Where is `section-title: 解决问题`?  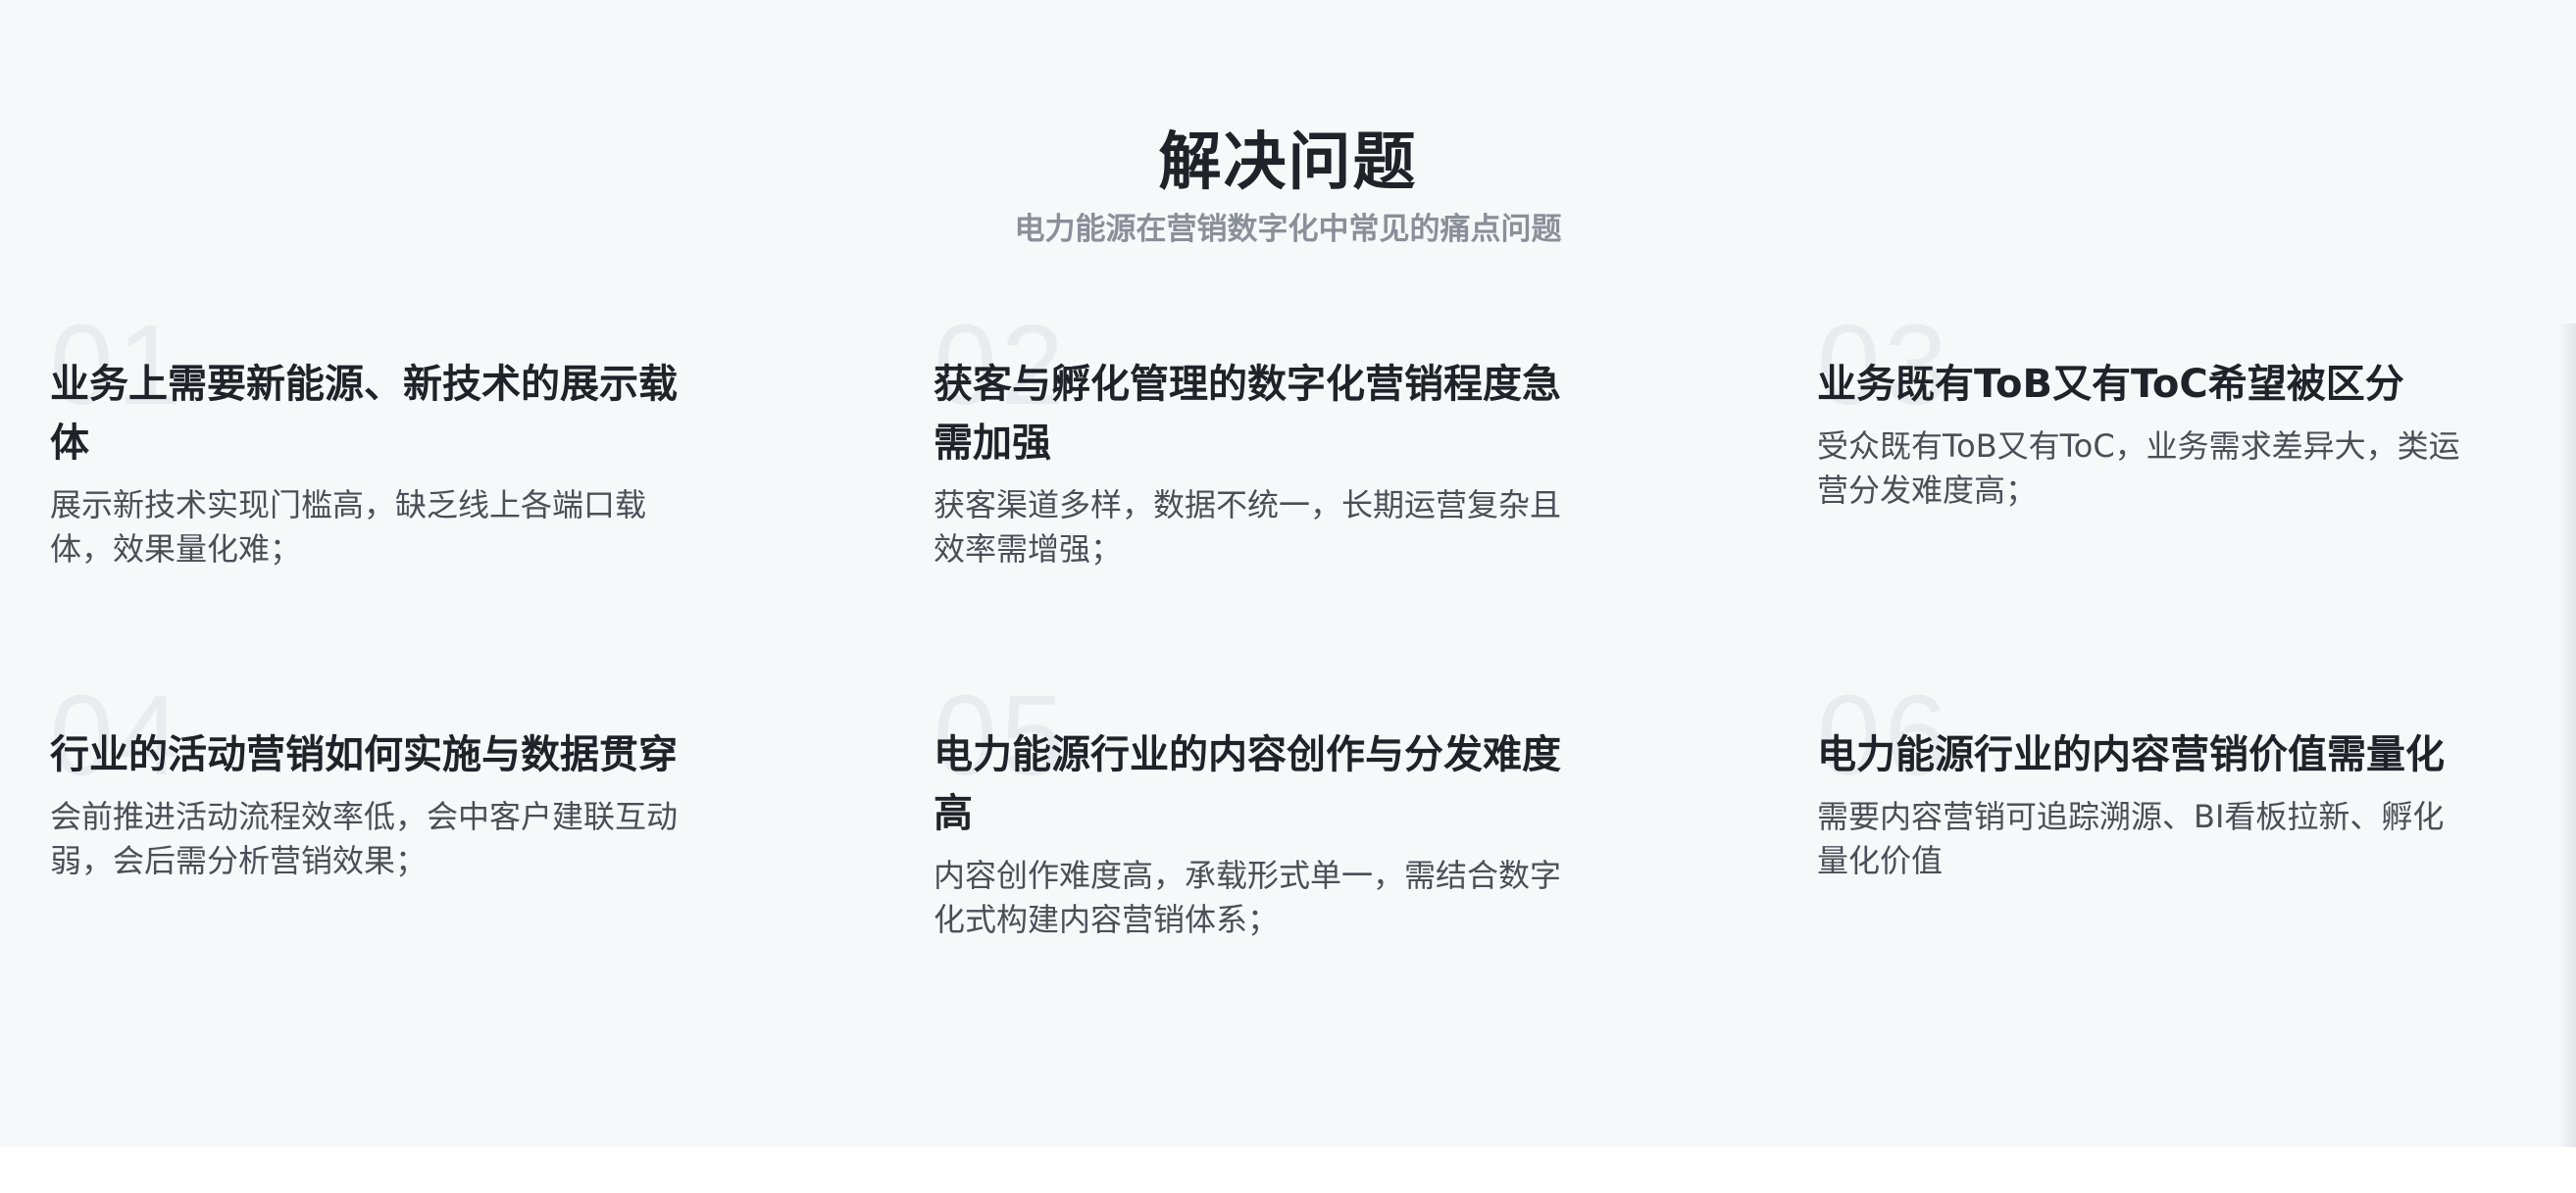 section-title: 解决问题 is located at coordinates (1288, 162).